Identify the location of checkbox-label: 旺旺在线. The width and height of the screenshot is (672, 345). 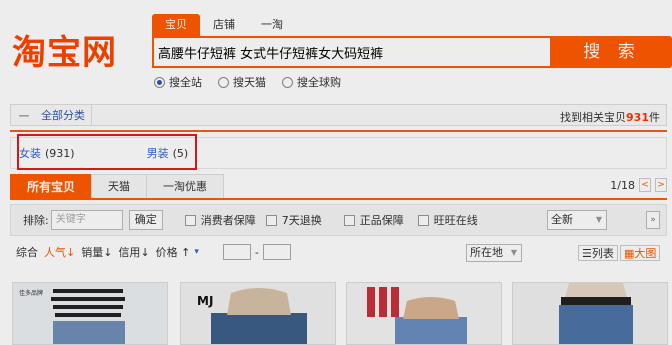
(455, 220).